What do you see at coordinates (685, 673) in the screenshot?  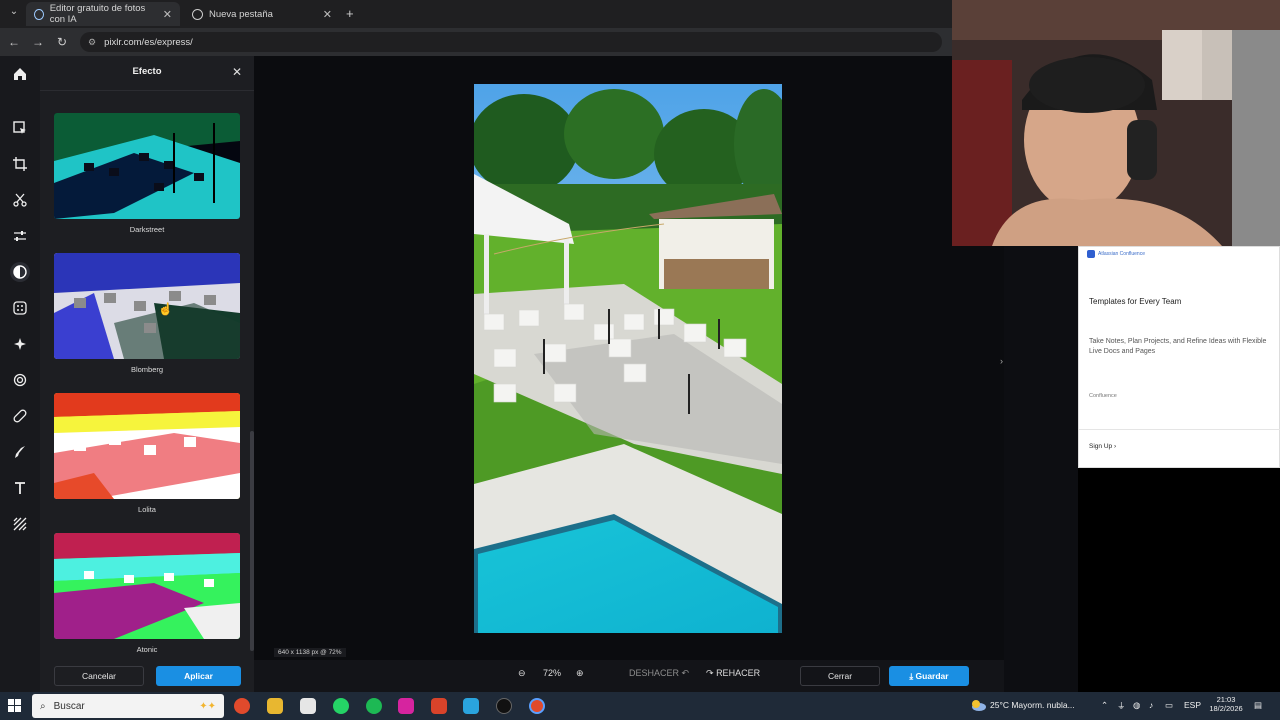 I see `undo-icon: ↶` at bounding box center [685, 673].